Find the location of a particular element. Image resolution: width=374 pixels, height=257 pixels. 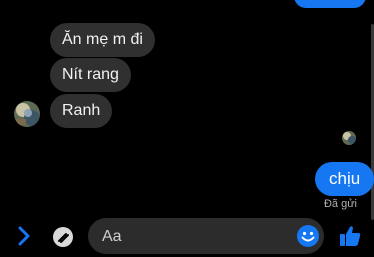

previous-outgoing-message is located at coordinates (330, 4).